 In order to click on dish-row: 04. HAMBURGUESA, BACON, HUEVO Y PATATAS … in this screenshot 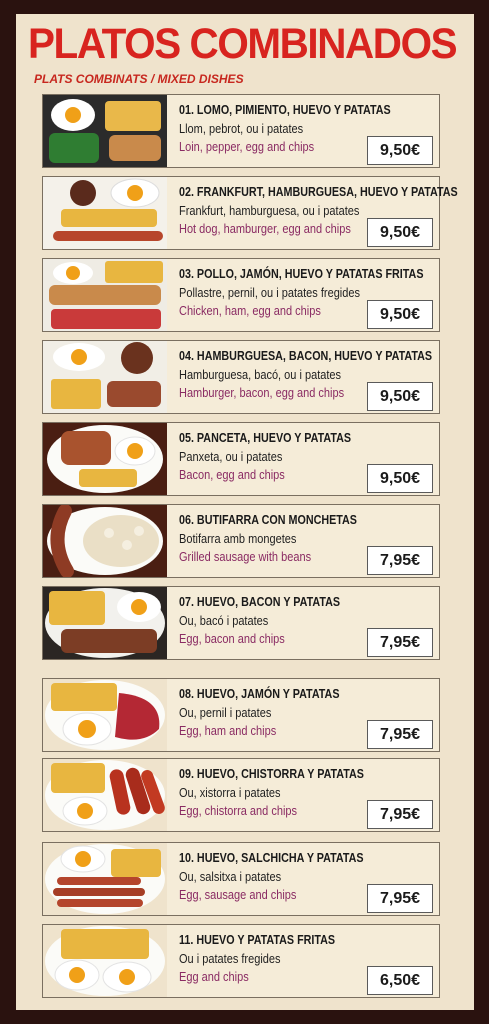, I will do `click(241, 377)`.